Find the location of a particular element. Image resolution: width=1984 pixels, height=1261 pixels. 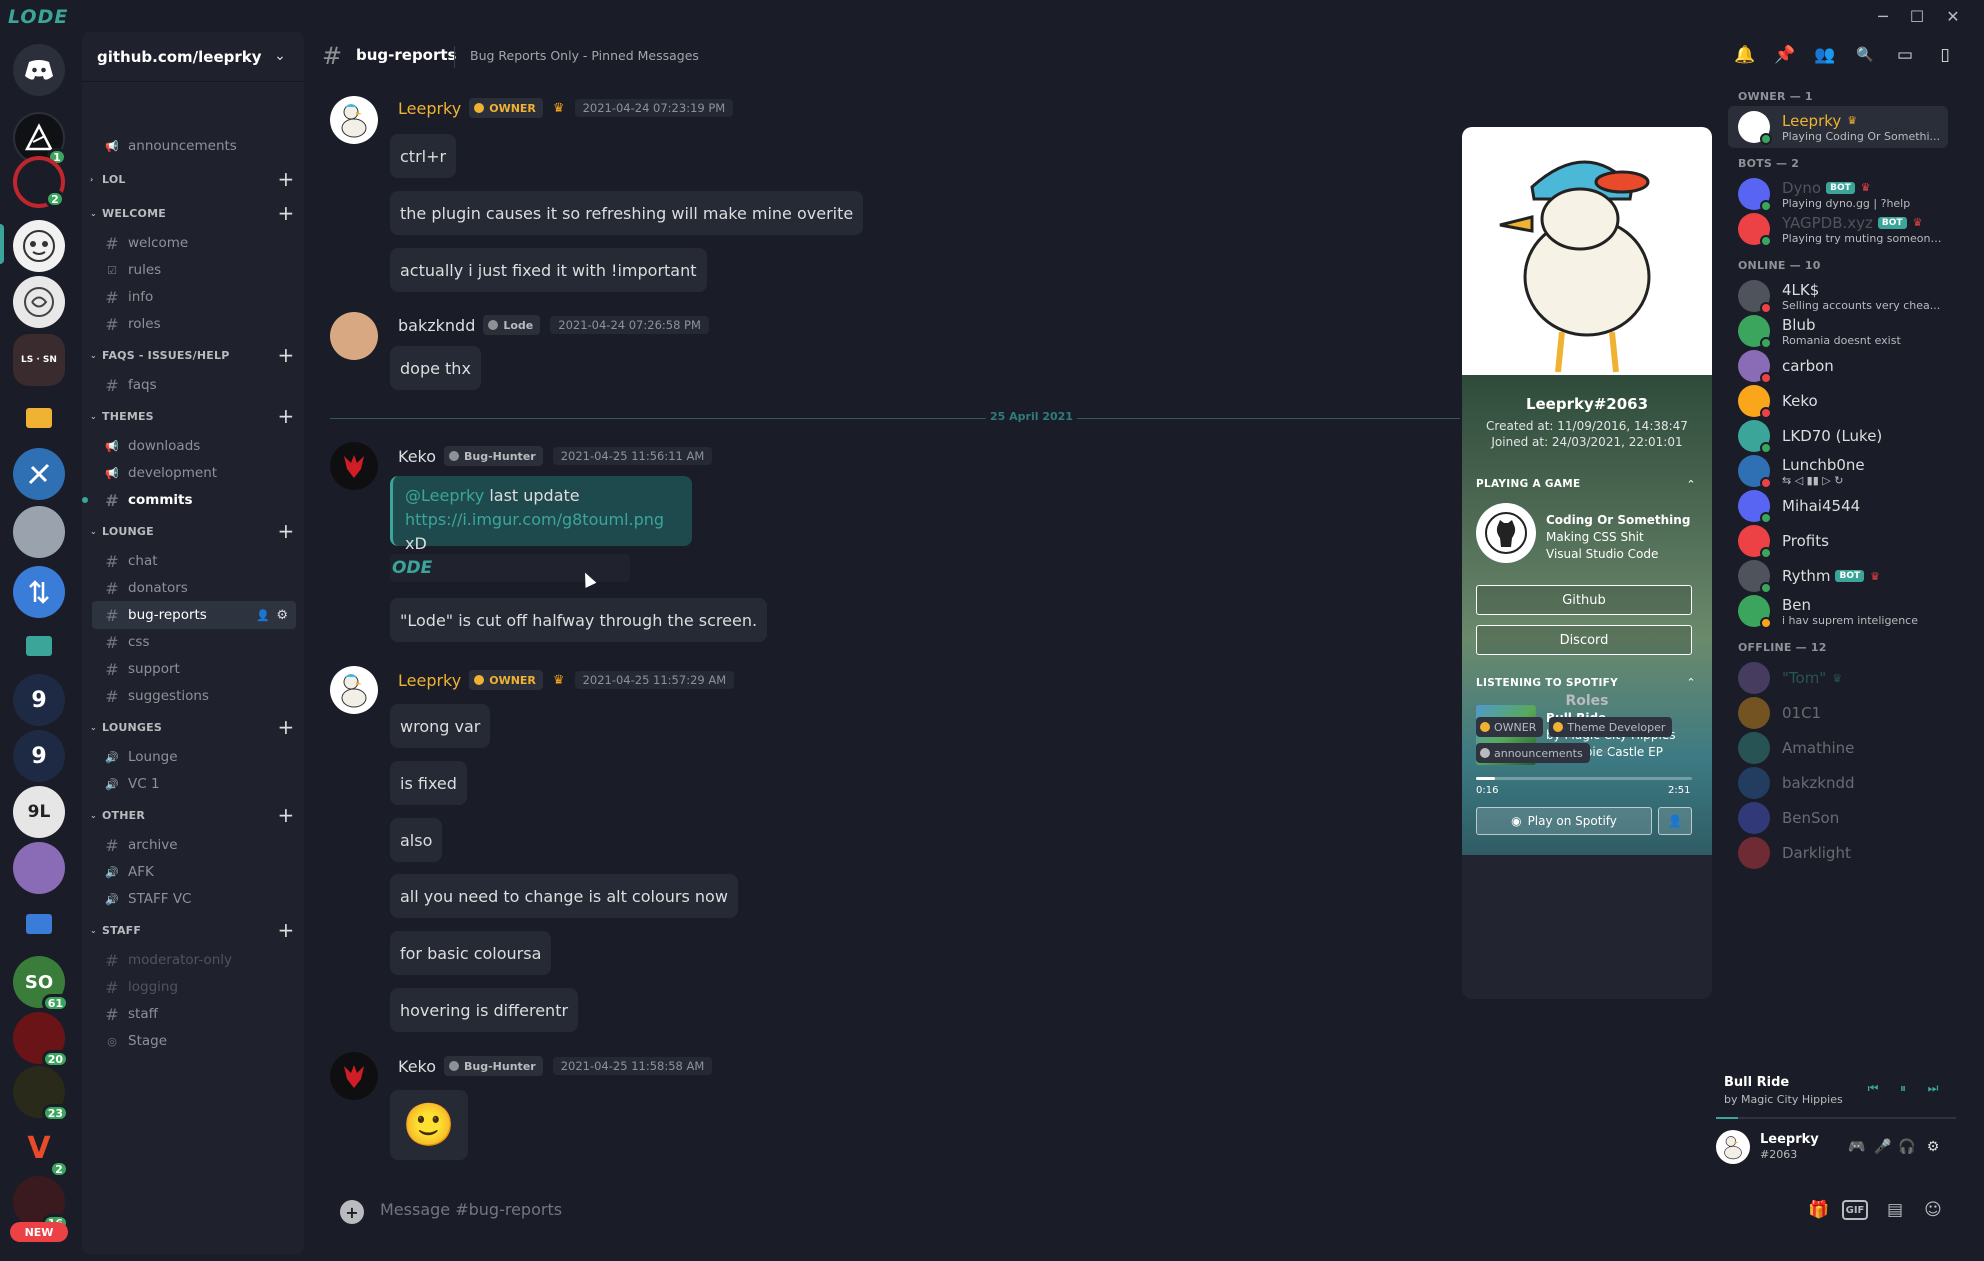

role-chip: OWNER is located at coordinates (1510, 727).